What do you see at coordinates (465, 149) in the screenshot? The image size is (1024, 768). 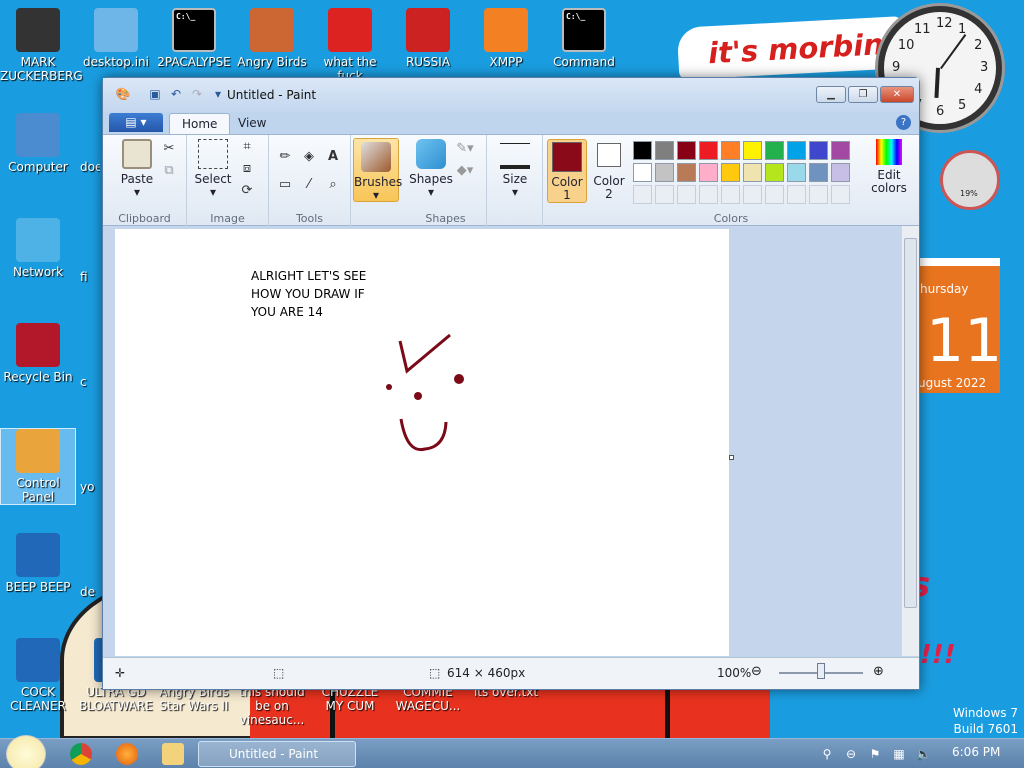 I see `outline-icon: ✎▾` at bounding box center [465, 149].